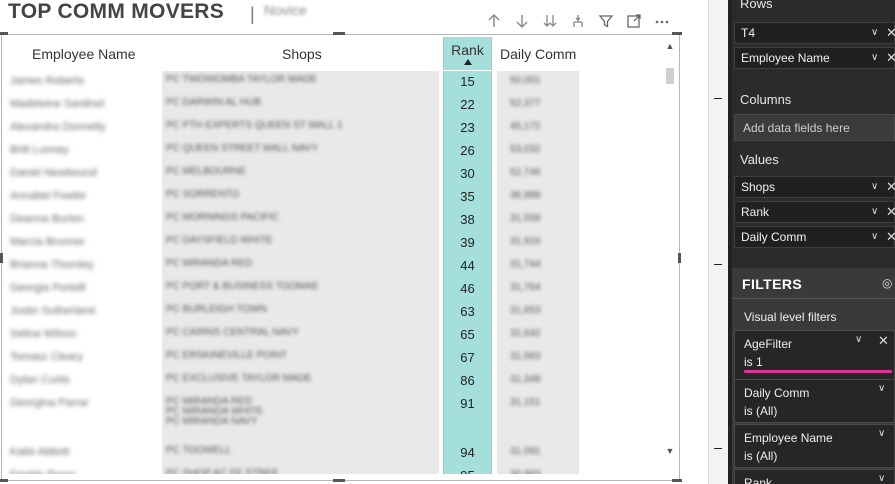  What do you see at coordinates (814, 33) in the screenshot?
I see `rows-field-t4: T4 ∨ ✕` at bounding box center [814, 33].